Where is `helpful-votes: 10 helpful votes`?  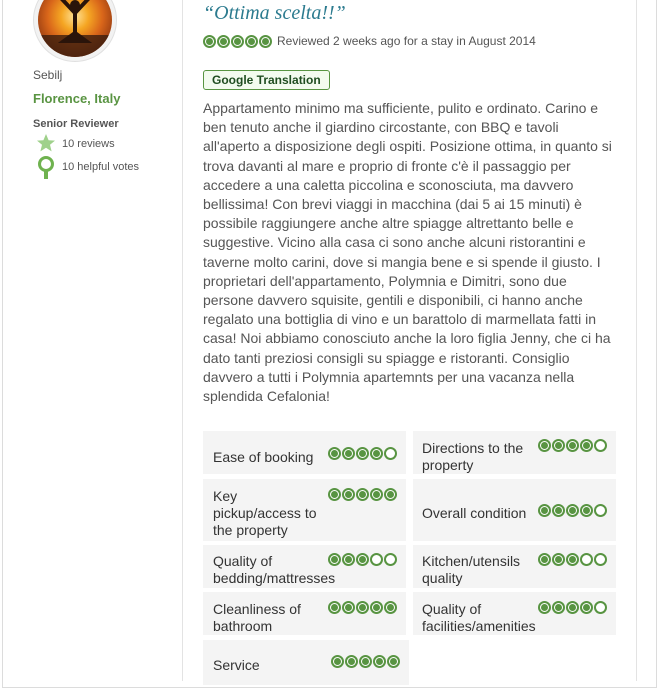 helpful-votes: 10 helpful votes is located at coordinates (101, 167).